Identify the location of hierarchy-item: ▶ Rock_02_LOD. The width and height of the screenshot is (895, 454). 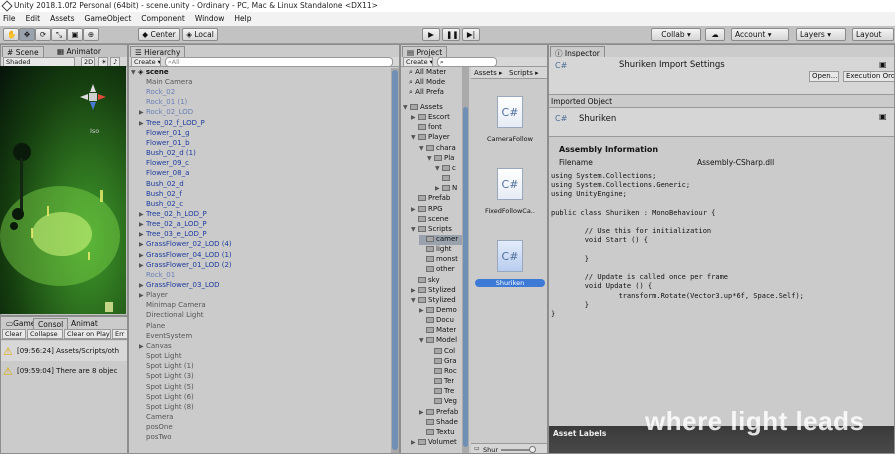
(166, 113).